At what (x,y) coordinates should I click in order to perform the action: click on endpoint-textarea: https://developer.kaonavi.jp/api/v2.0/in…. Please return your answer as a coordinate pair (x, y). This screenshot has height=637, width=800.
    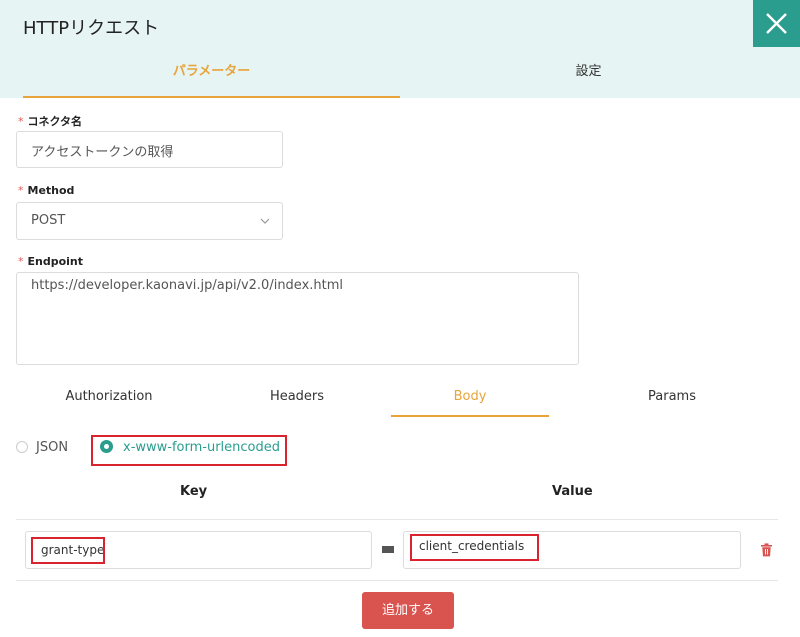
    Looking at the image, I should click on (297, 318).